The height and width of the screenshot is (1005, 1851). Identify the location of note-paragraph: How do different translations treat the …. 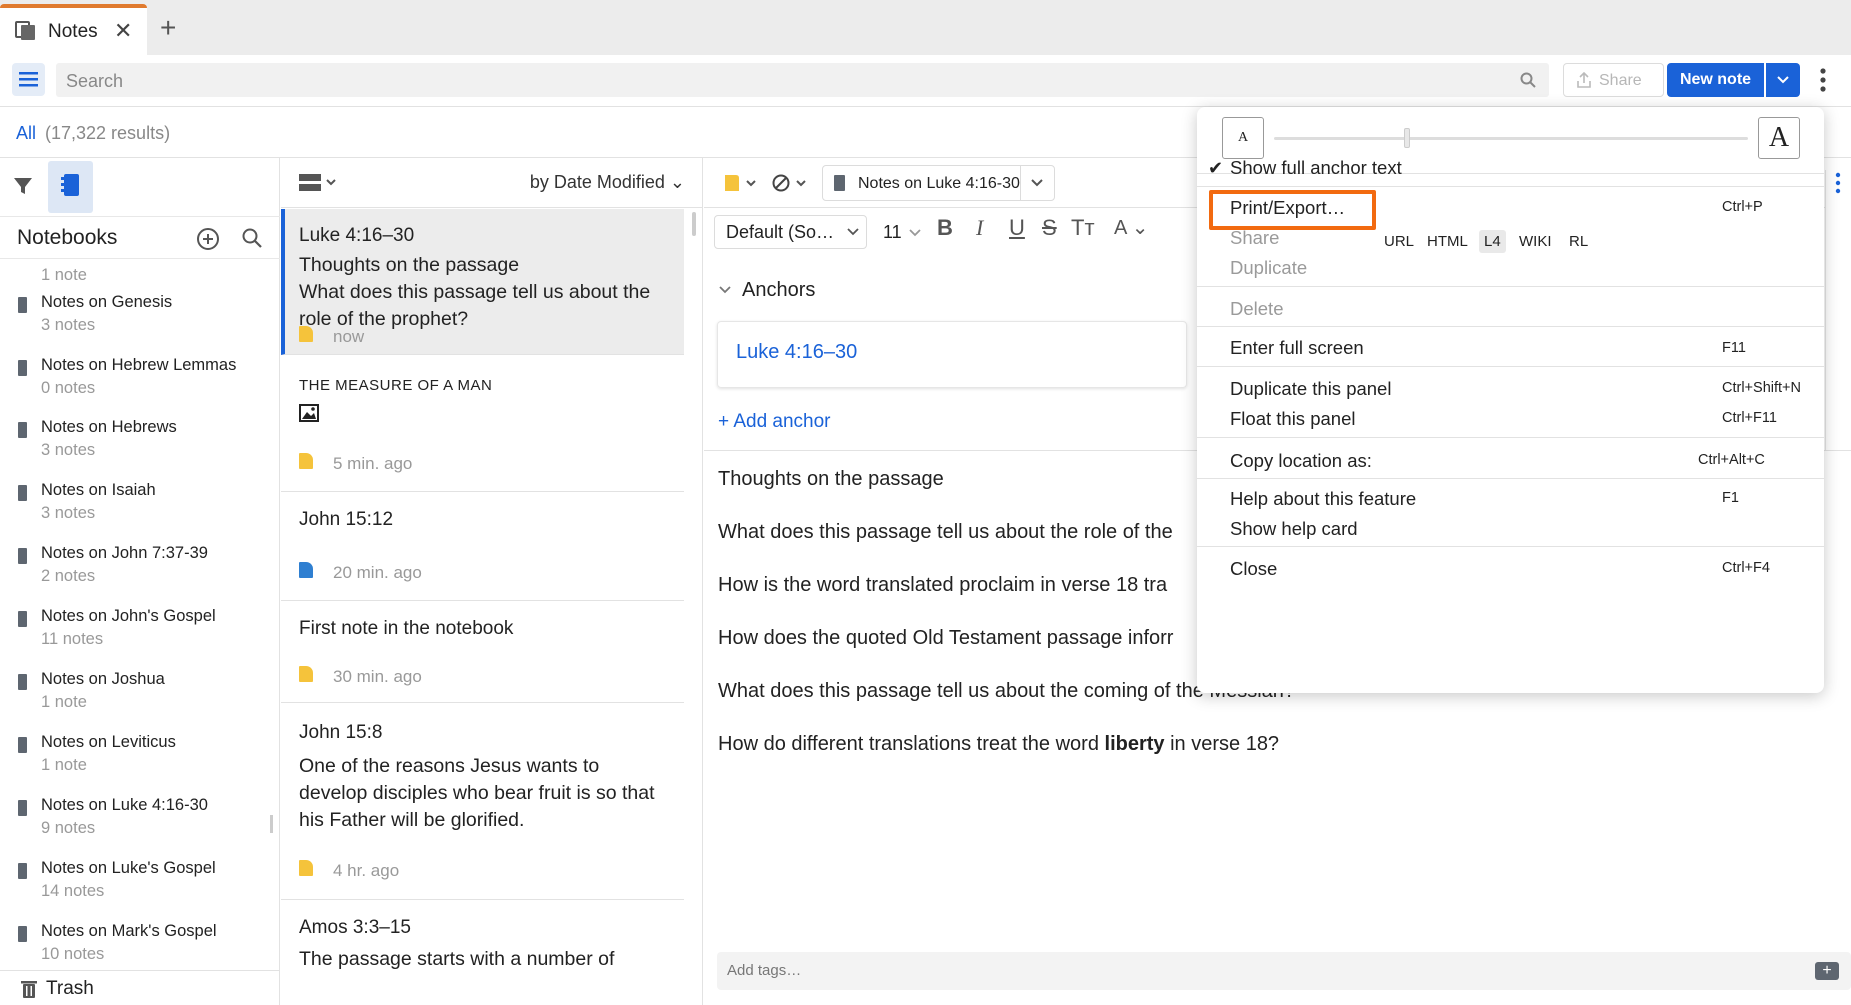
(998, 744).